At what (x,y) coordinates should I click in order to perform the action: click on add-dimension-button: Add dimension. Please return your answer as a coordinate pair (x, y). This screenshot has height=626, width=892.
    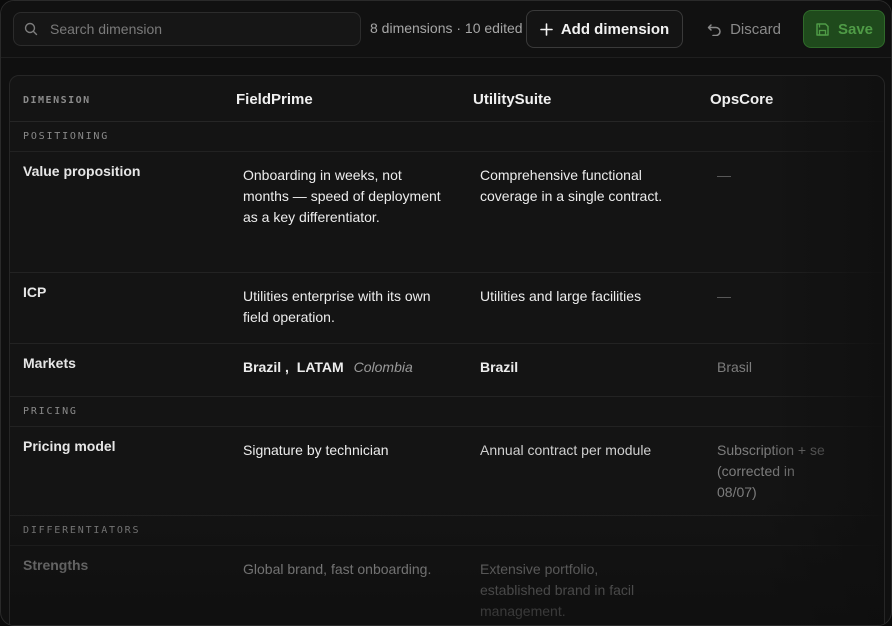
    Looking at the image, I should click on (604, 29).